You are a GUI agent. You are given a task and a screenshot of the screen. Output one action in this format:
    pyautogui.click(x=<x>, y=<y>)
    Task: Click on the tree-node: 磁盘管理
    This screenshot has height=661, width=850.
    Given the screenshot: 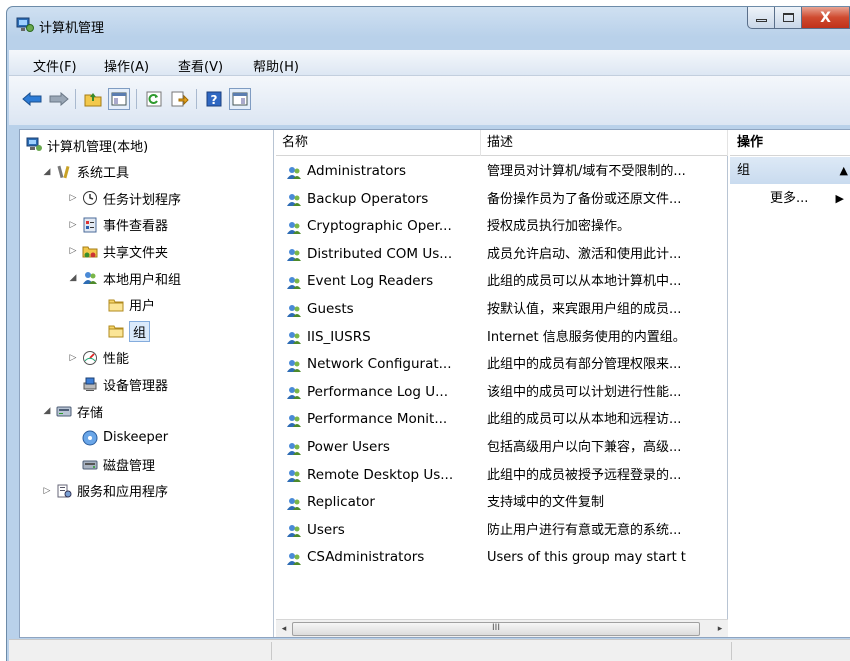 What is the action you would take?
    pyautogui.click(x=111, y=464)
    